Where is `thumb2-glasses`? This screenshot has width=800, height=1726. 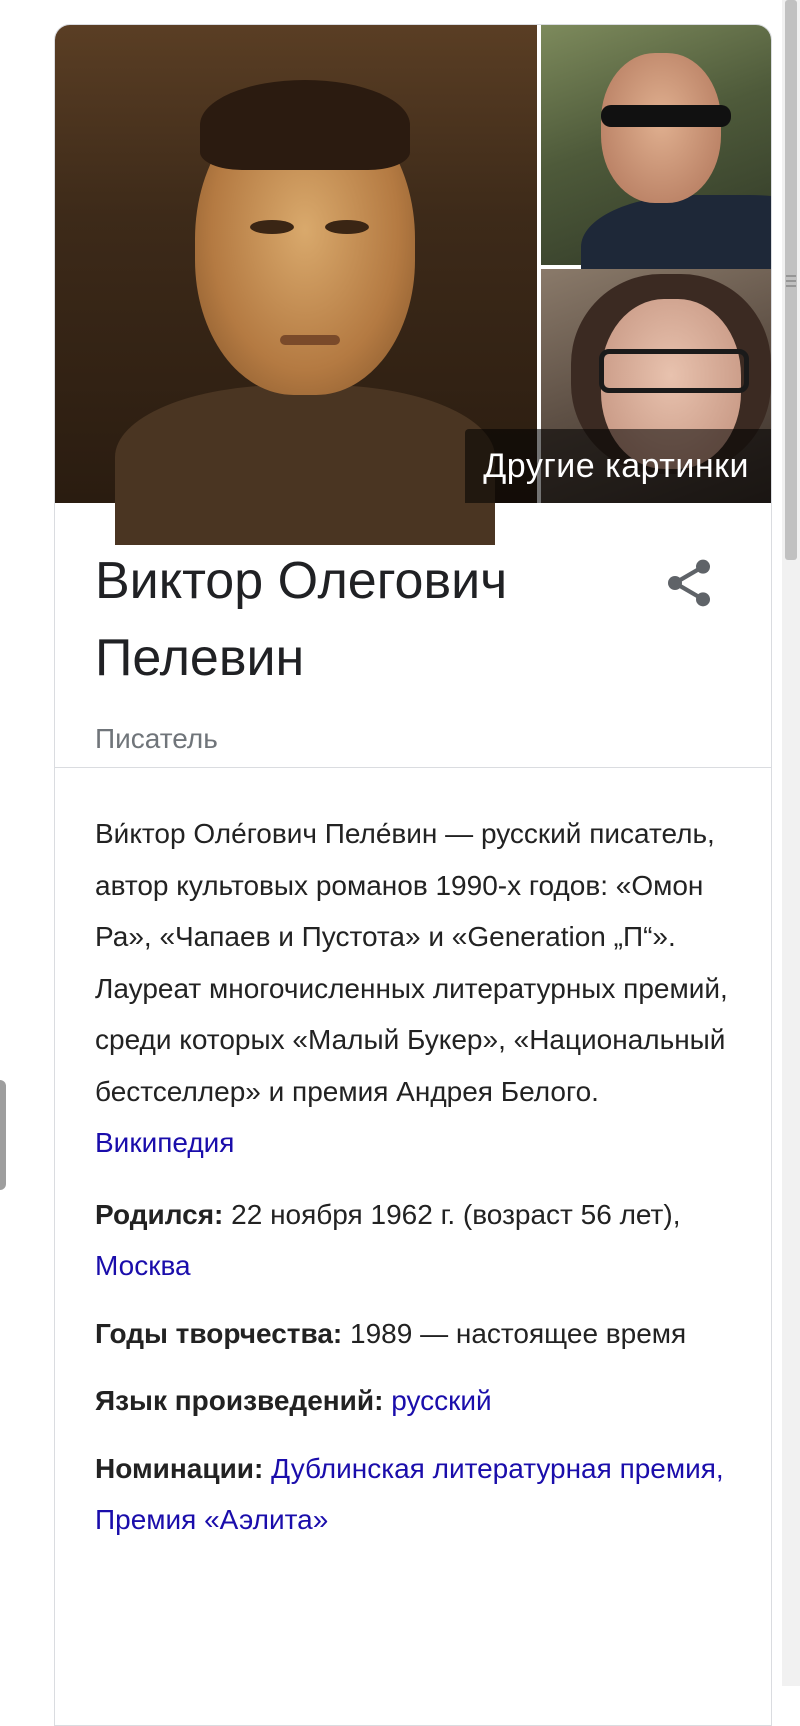
thumb2-glasses is located at coordinates (674, 371).